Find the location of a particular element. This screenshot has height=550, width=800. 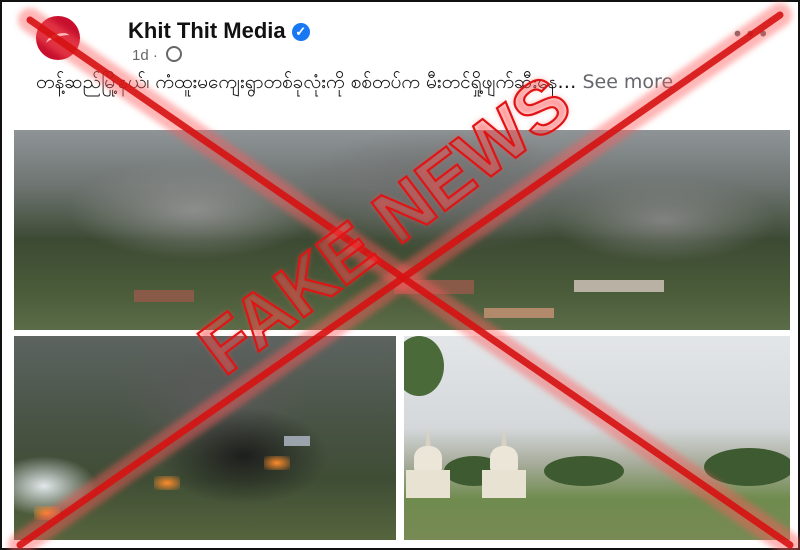

globe-icon is located at coordinates (174, 54).